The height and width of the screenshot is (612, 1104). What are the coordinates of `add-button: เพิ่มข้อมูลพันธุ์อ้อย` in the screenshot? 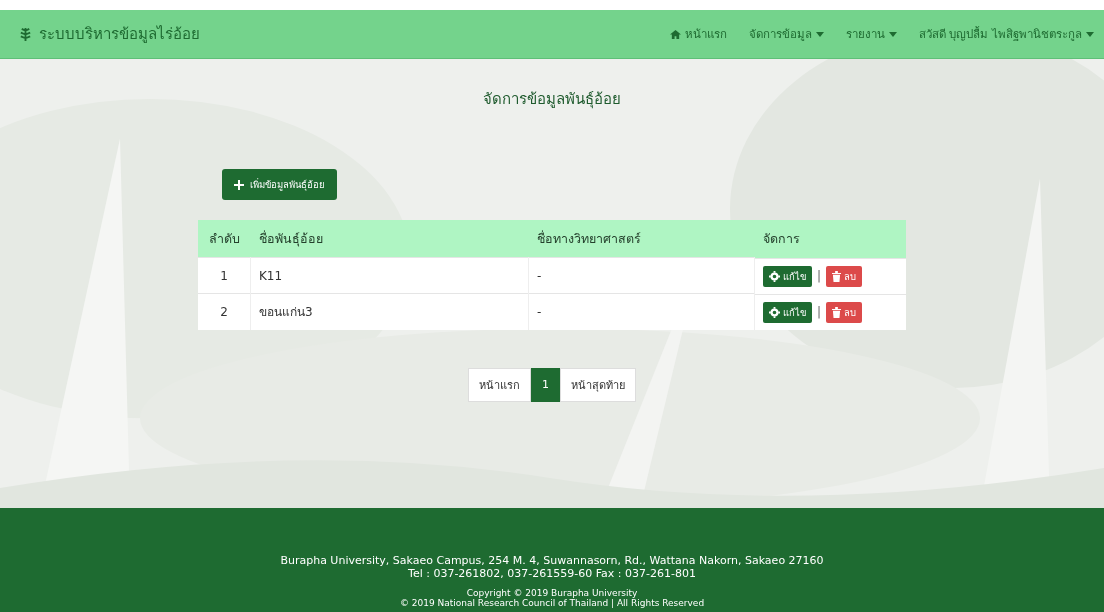 It's located at (279, 184).